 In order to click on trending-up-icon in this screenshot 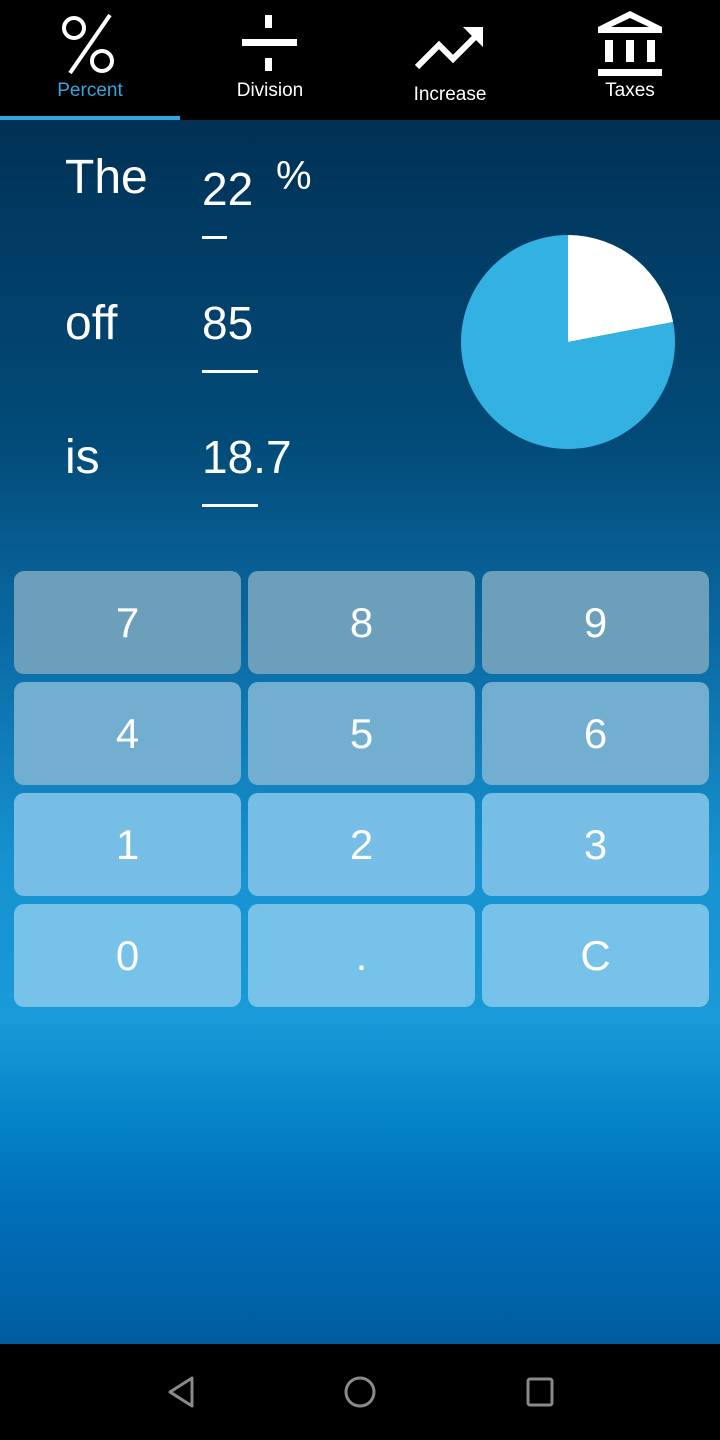, I will do `click(450, 43)`.